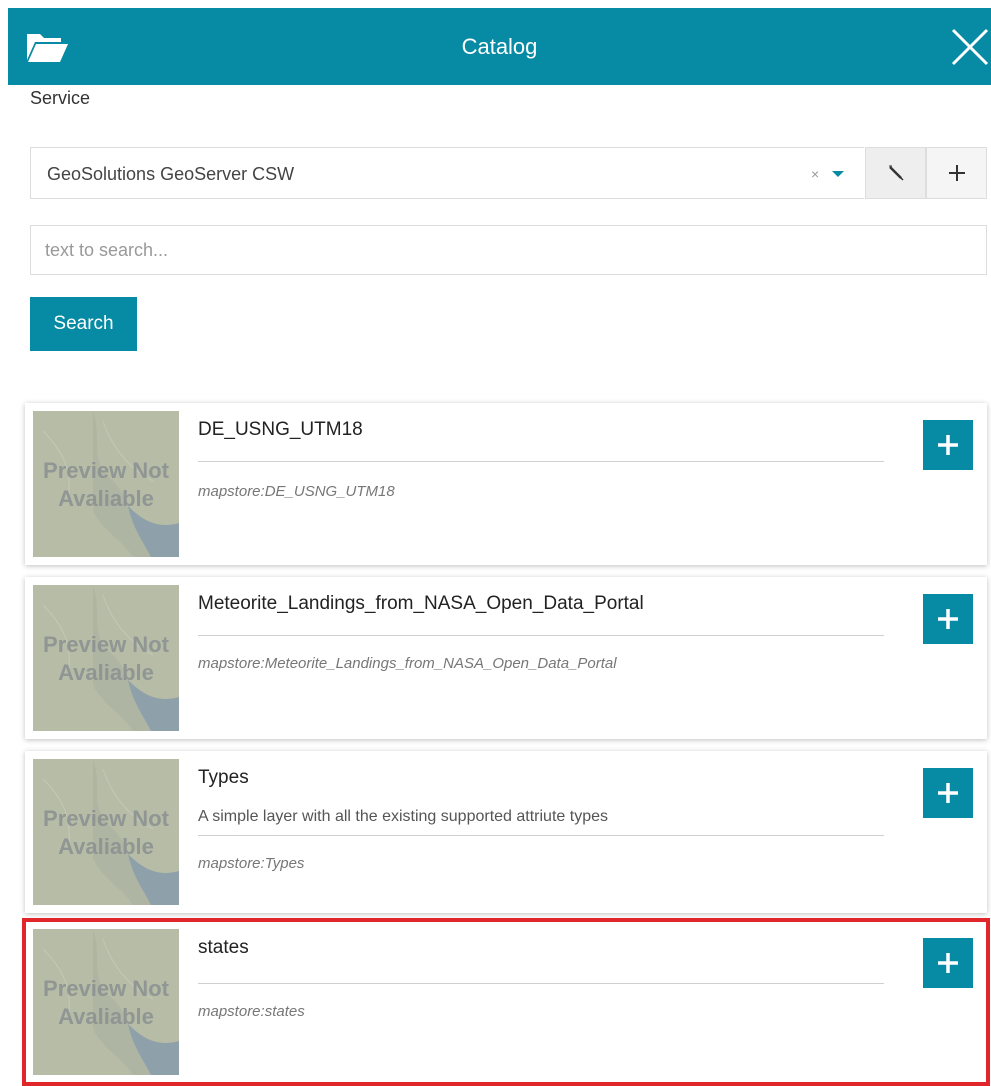 This screenshot has height=1086, width=991. Describe the element at coordinates (508, 250) in the screenshot. I see `search-input` at that location.